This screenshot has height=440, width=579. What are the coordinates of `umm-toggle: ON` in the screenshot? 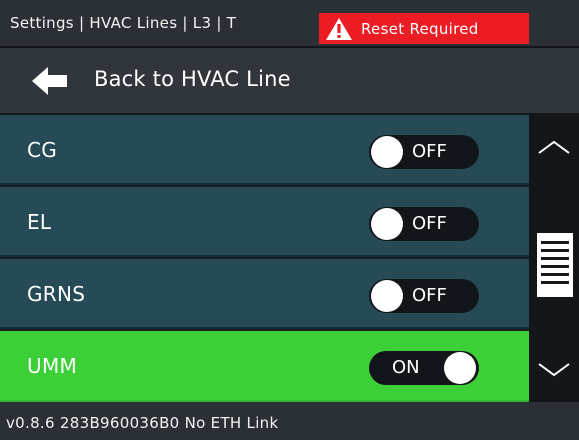 It's located at (424, 368).